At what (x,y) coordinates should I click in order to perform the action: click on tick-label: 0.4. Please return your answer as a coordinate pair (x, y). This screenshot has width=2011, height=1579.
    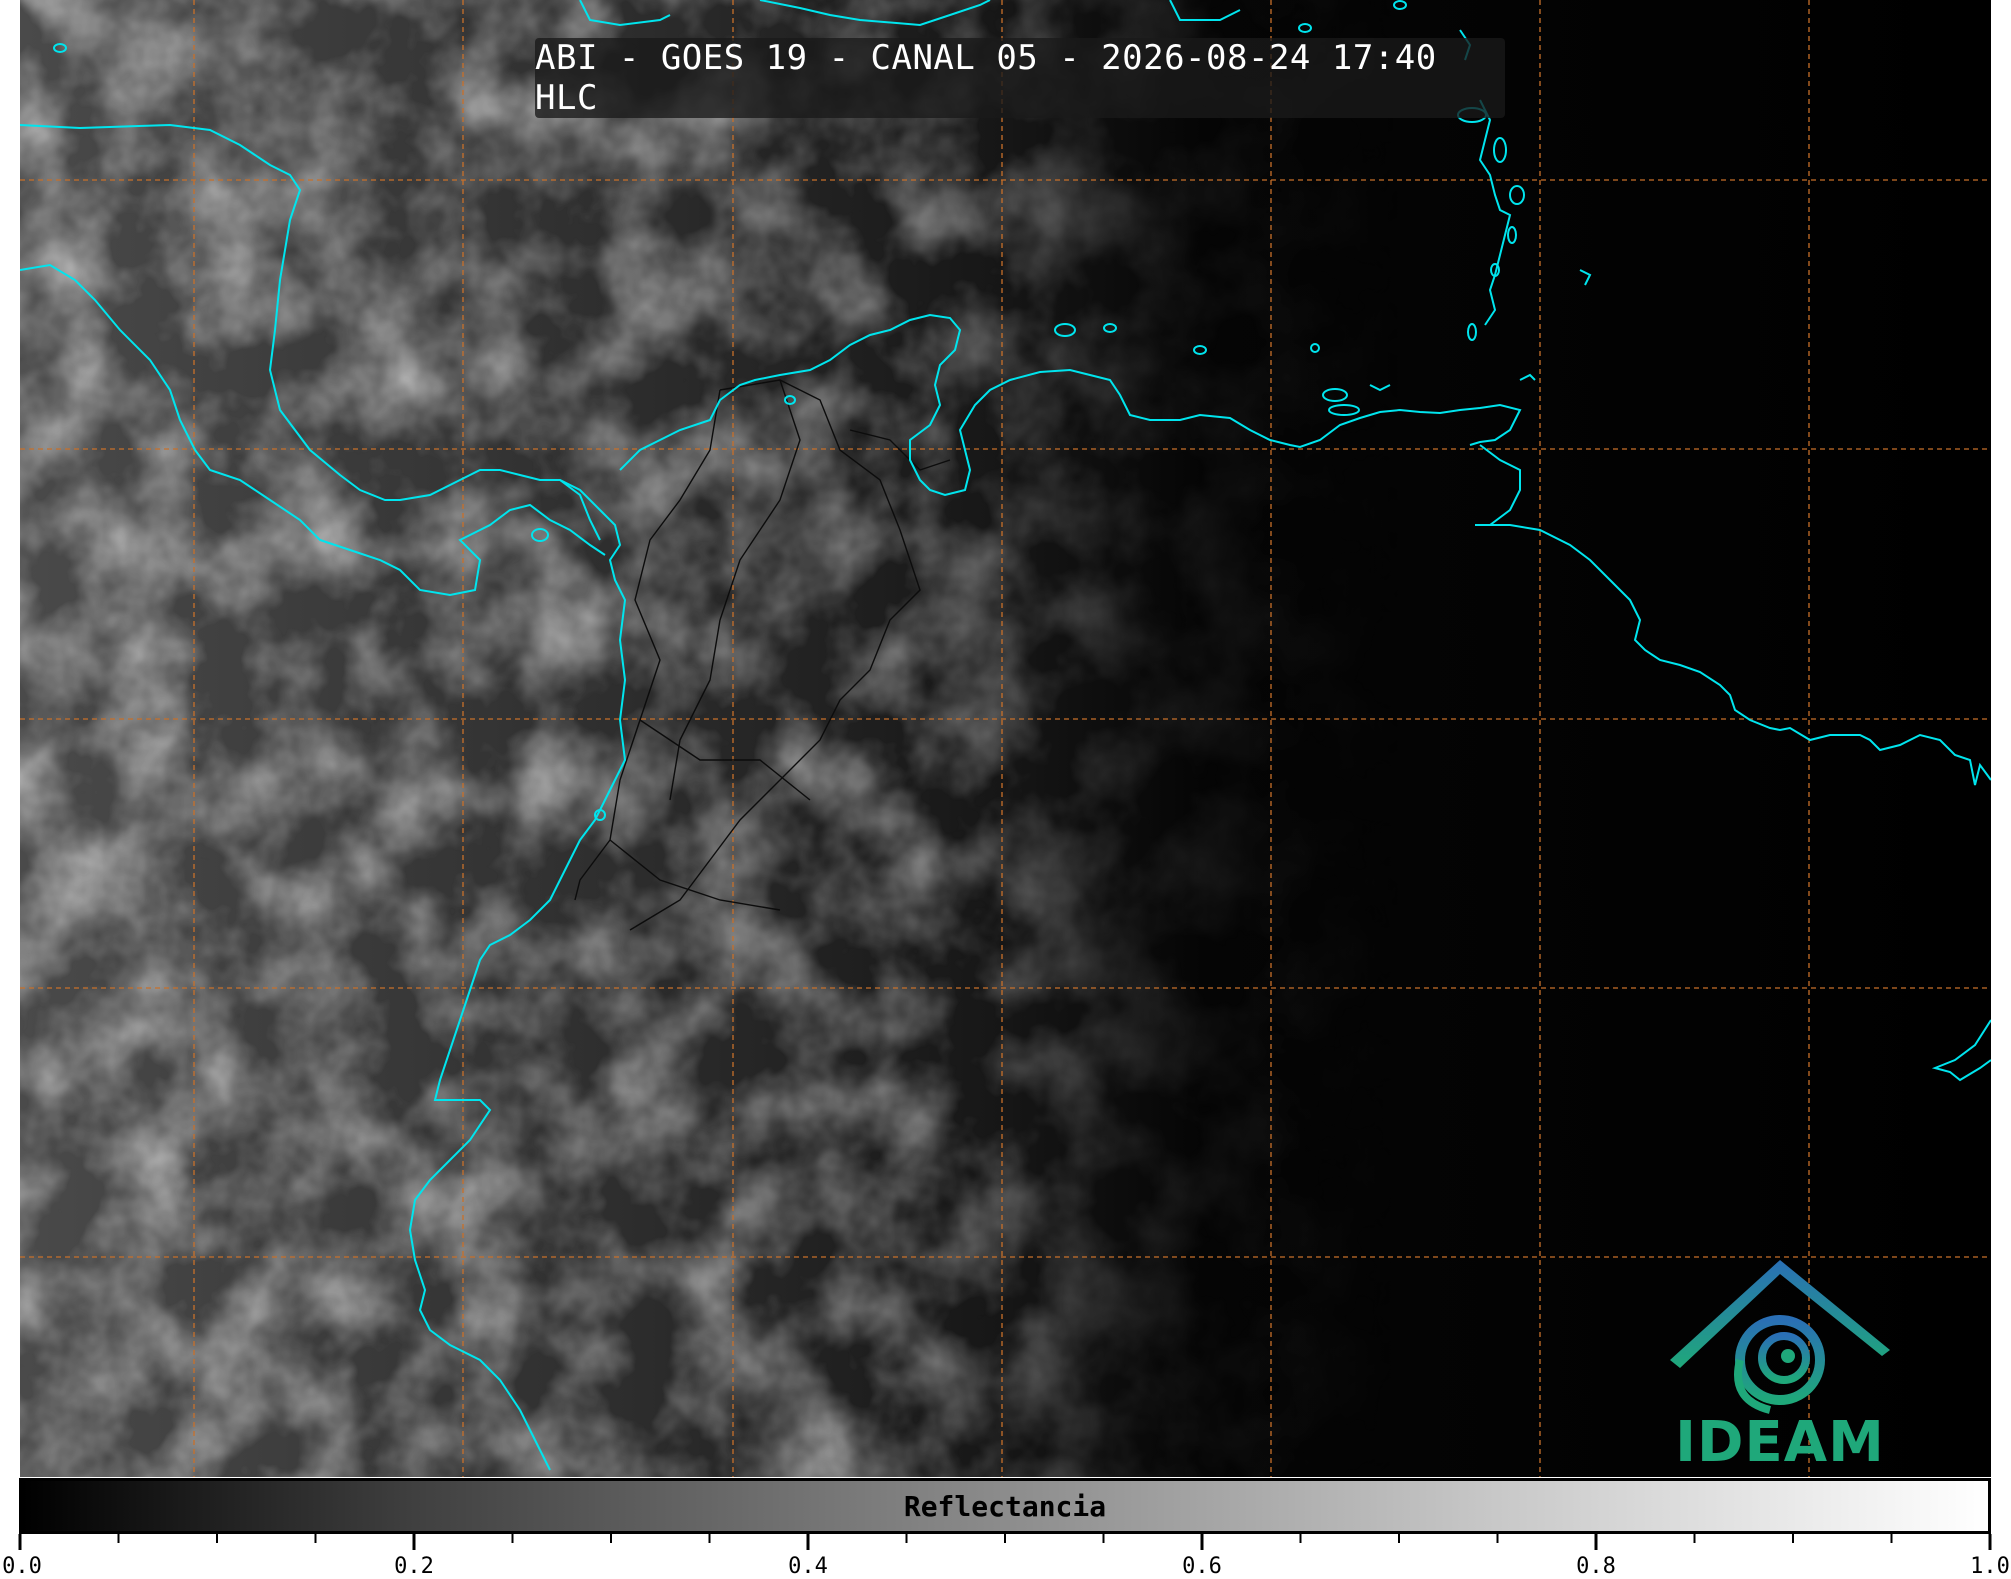
    Looking at the image, I should click on (808, 1566).